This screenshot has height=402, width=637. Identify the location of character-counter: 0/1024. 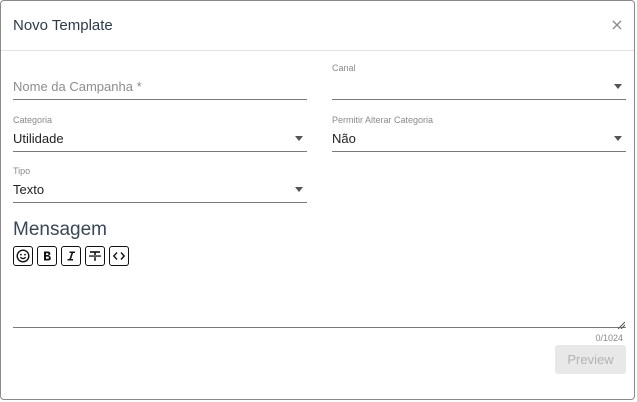
(609, 338).